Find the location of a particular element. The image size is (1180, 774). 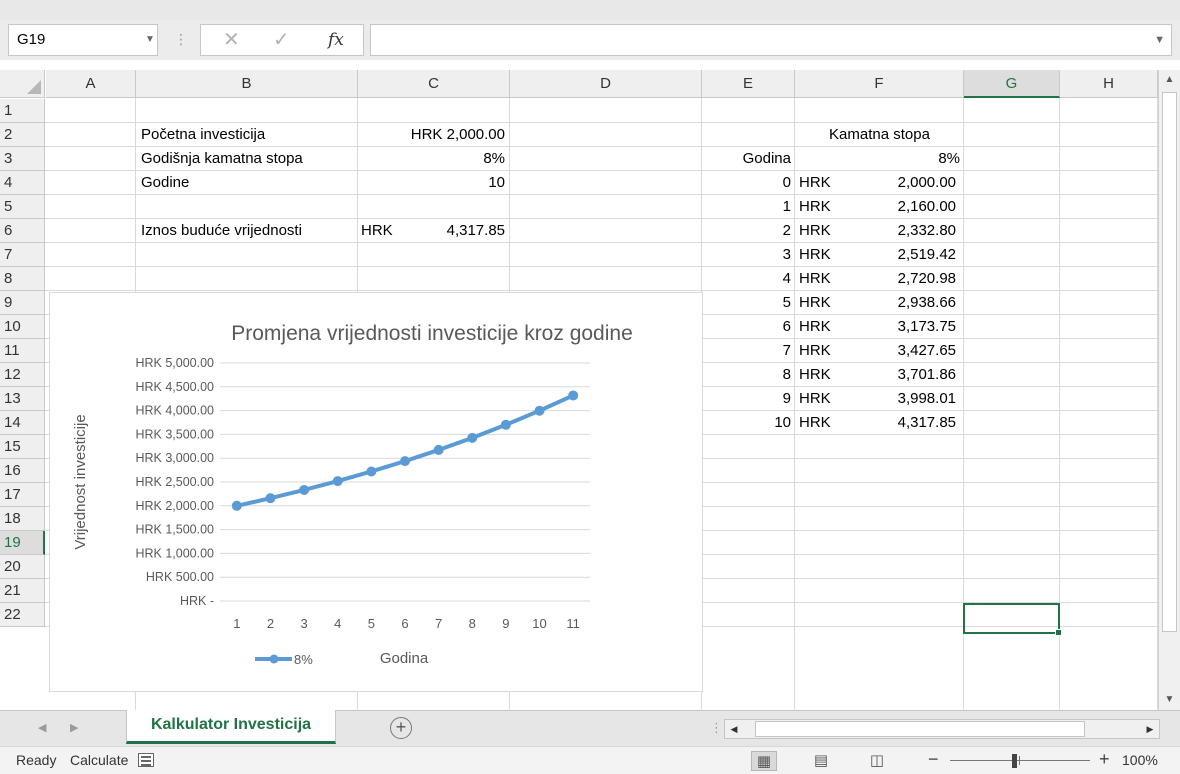

selected-cell-g19 is located at coordinates (1011, 618).